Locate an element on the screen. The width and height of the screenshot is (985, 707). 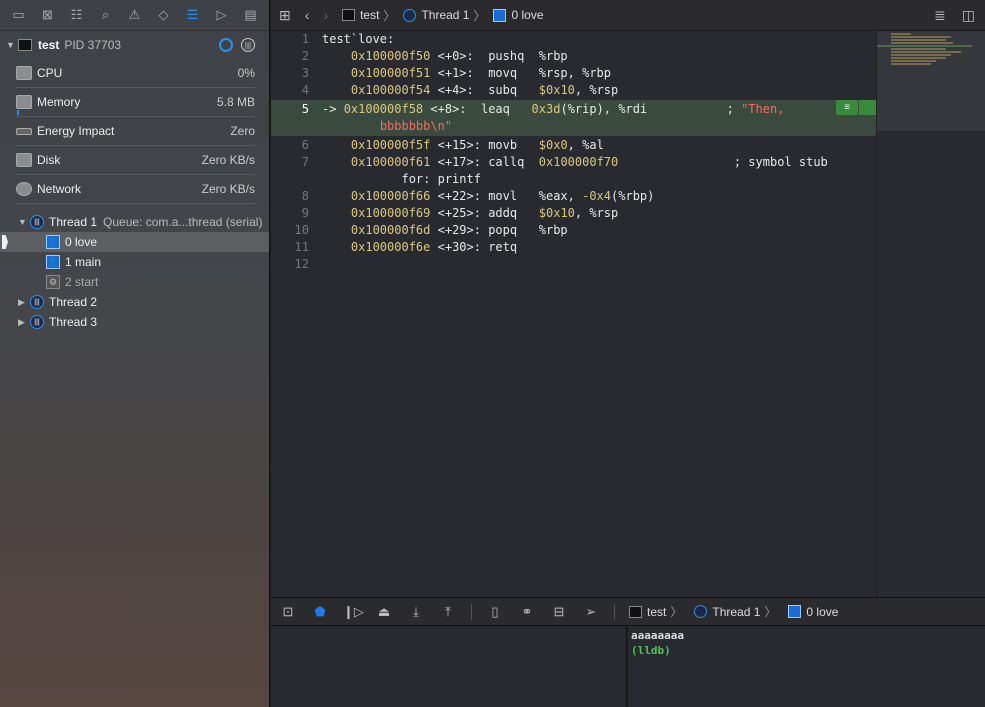
battery-icon is located at coordinates (24, 131).